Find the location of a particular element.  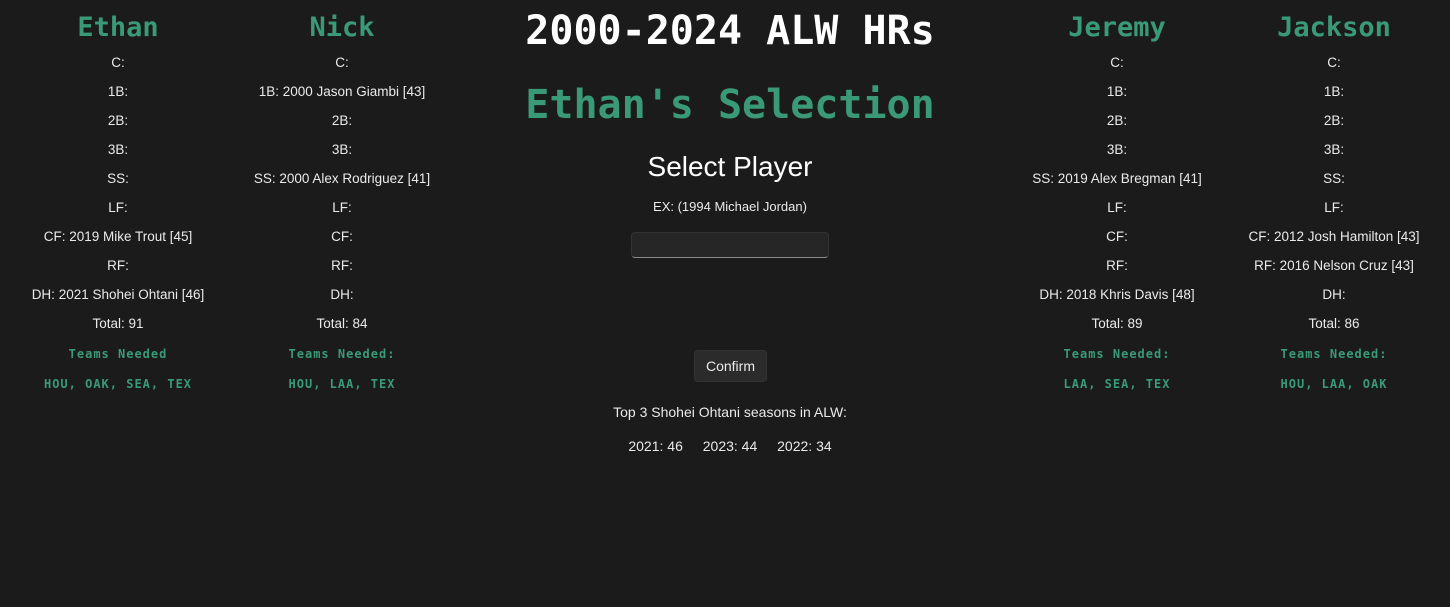

position-cf: CF: 2019 Mike Trout [45] is located at coordinates (118, 236).